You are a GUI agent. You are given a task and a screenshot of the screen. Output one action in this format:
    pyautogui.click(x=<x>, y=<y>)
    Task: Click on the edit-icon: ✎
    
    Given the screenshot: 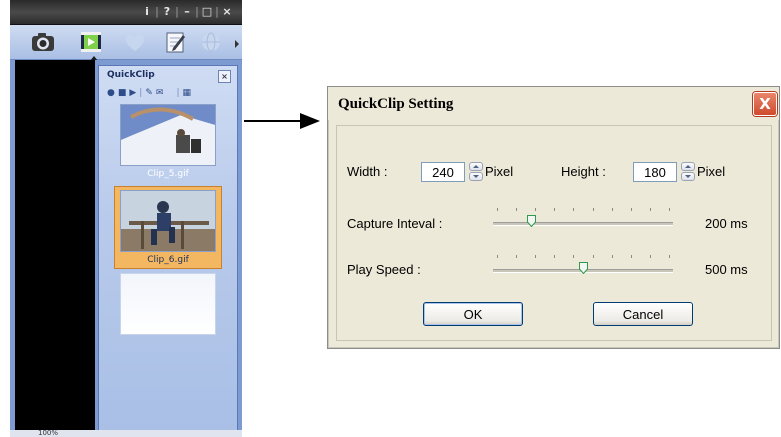 What is the action you would take?
    pyautogui.click(x=149, y=93)
    